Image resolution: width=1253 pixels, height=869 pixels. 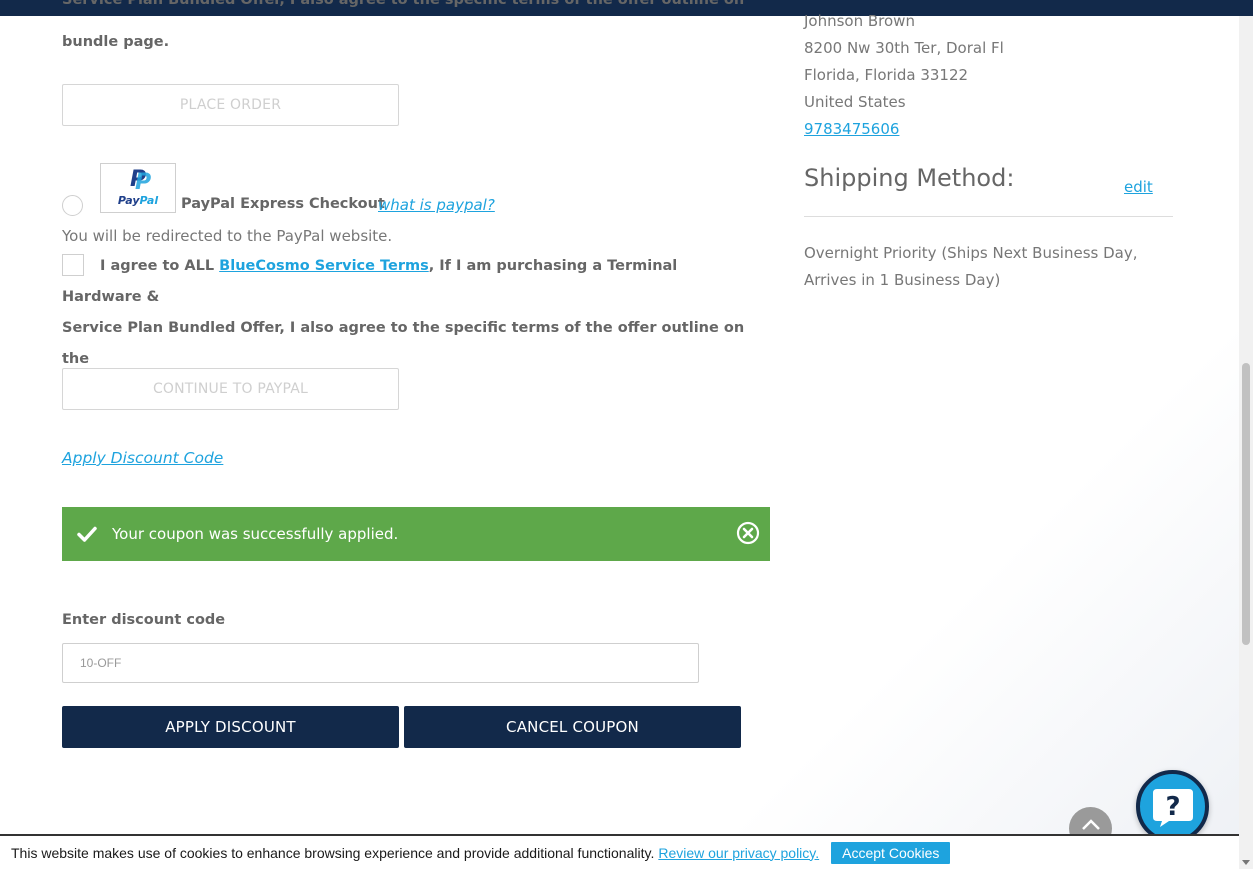 What do you see at coordinates (572, 727) in the screenshot?
I see `cancel-coupon-button: CANCEL COUPON` at bounding box center [572, 727].